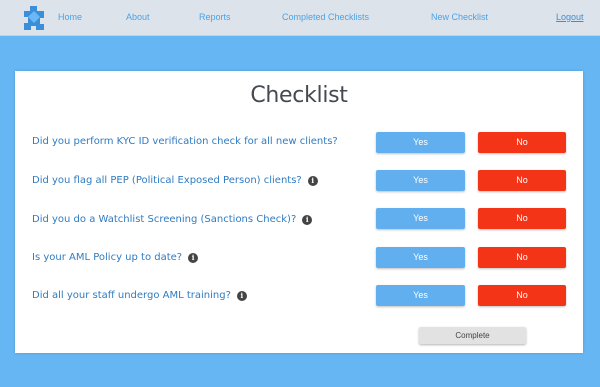 This screenshot has width=600, height=387. What do you see at coordinates (522, 218) in the screenshot?
I see `no-button-watchlist: No` at bounding box center [522, 218].